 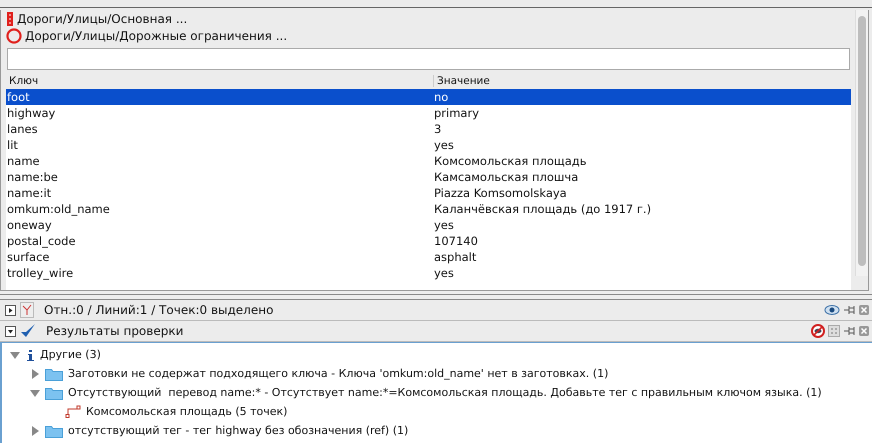 I want to click on key-cell-text: oneway, so click(x=29, y=225).